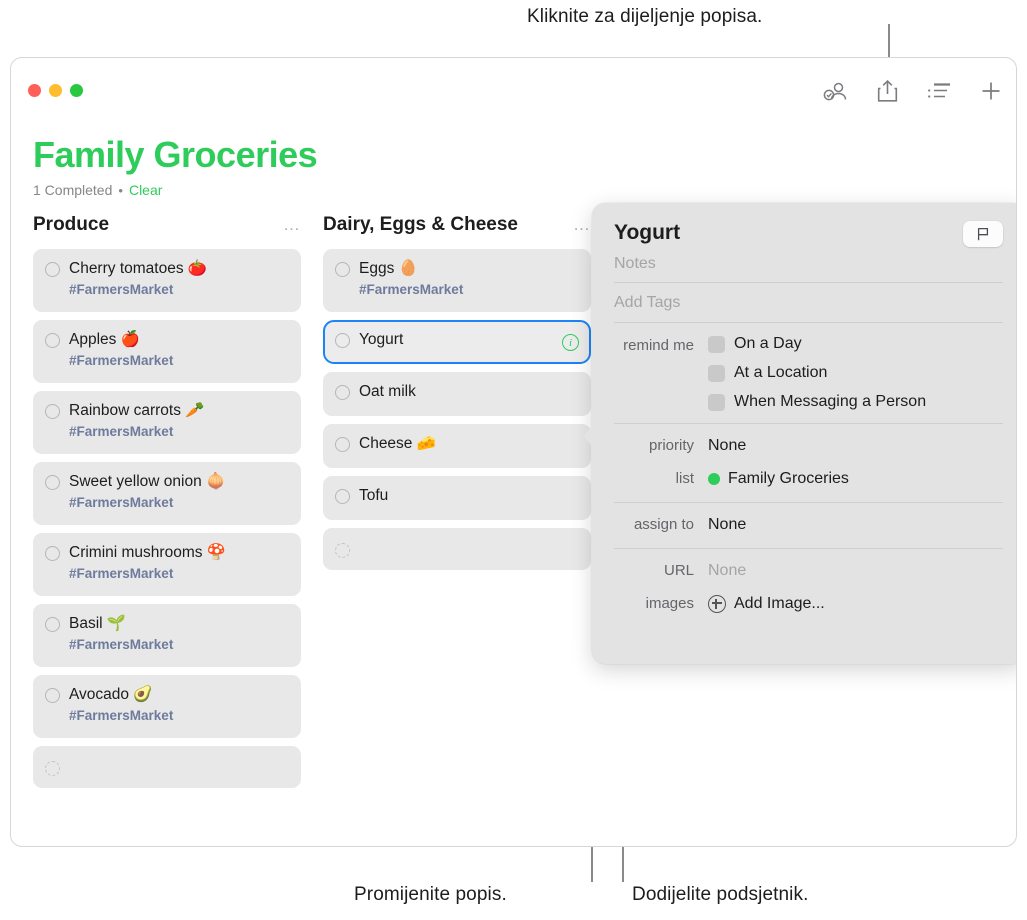 Image resolution: width=1027 pixels, height=920 pixels. I want to click on remind-option-label: On a Day, so click(768, 343).